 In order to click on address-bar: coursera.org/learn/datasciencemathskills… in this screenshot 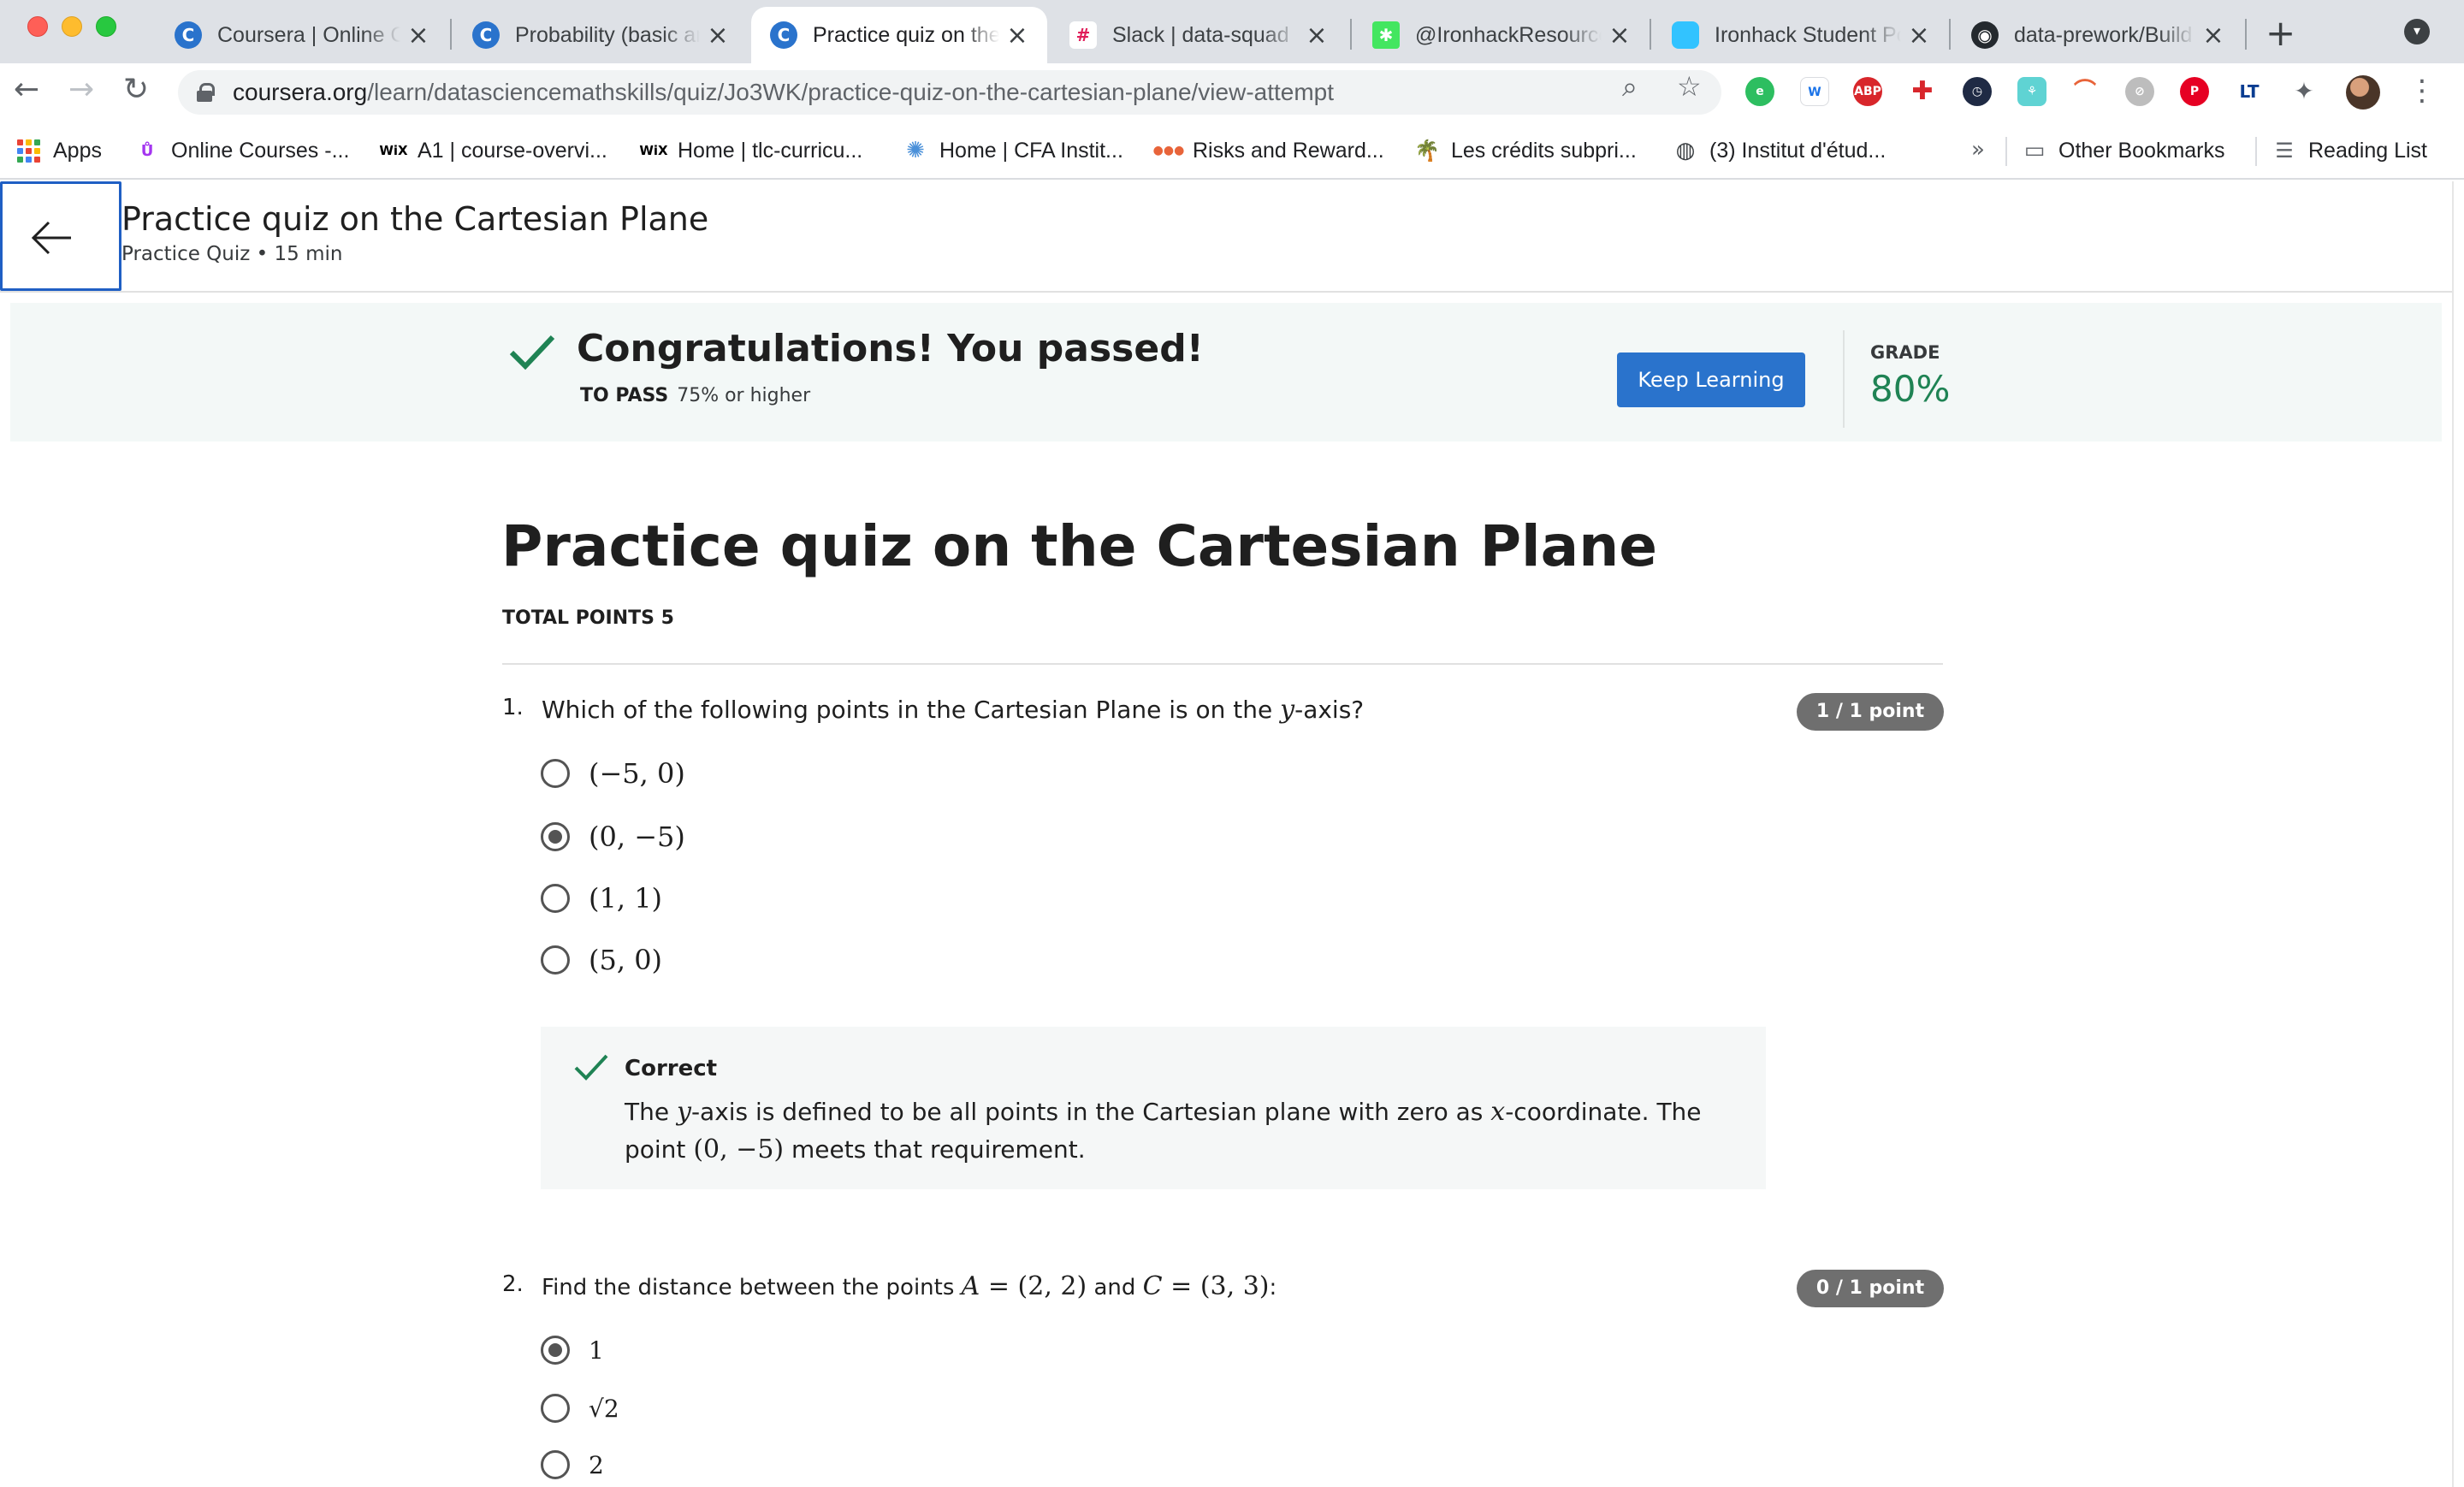, I will do `click(949, 92)`.